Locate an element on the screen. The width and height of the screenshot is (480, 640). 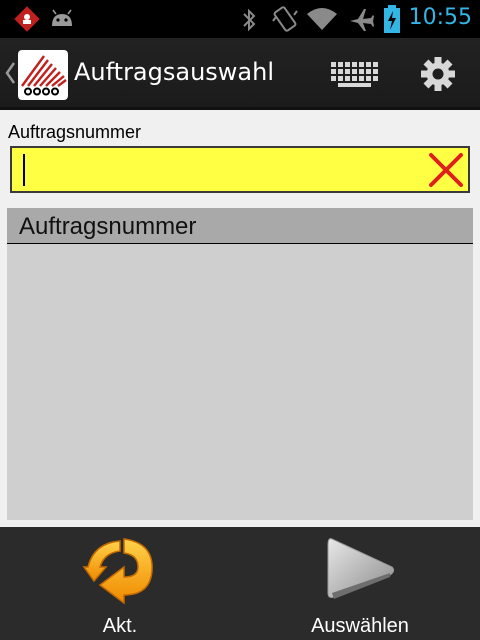
list-header: Auftragsnummer is located at coordinates (240, 226).